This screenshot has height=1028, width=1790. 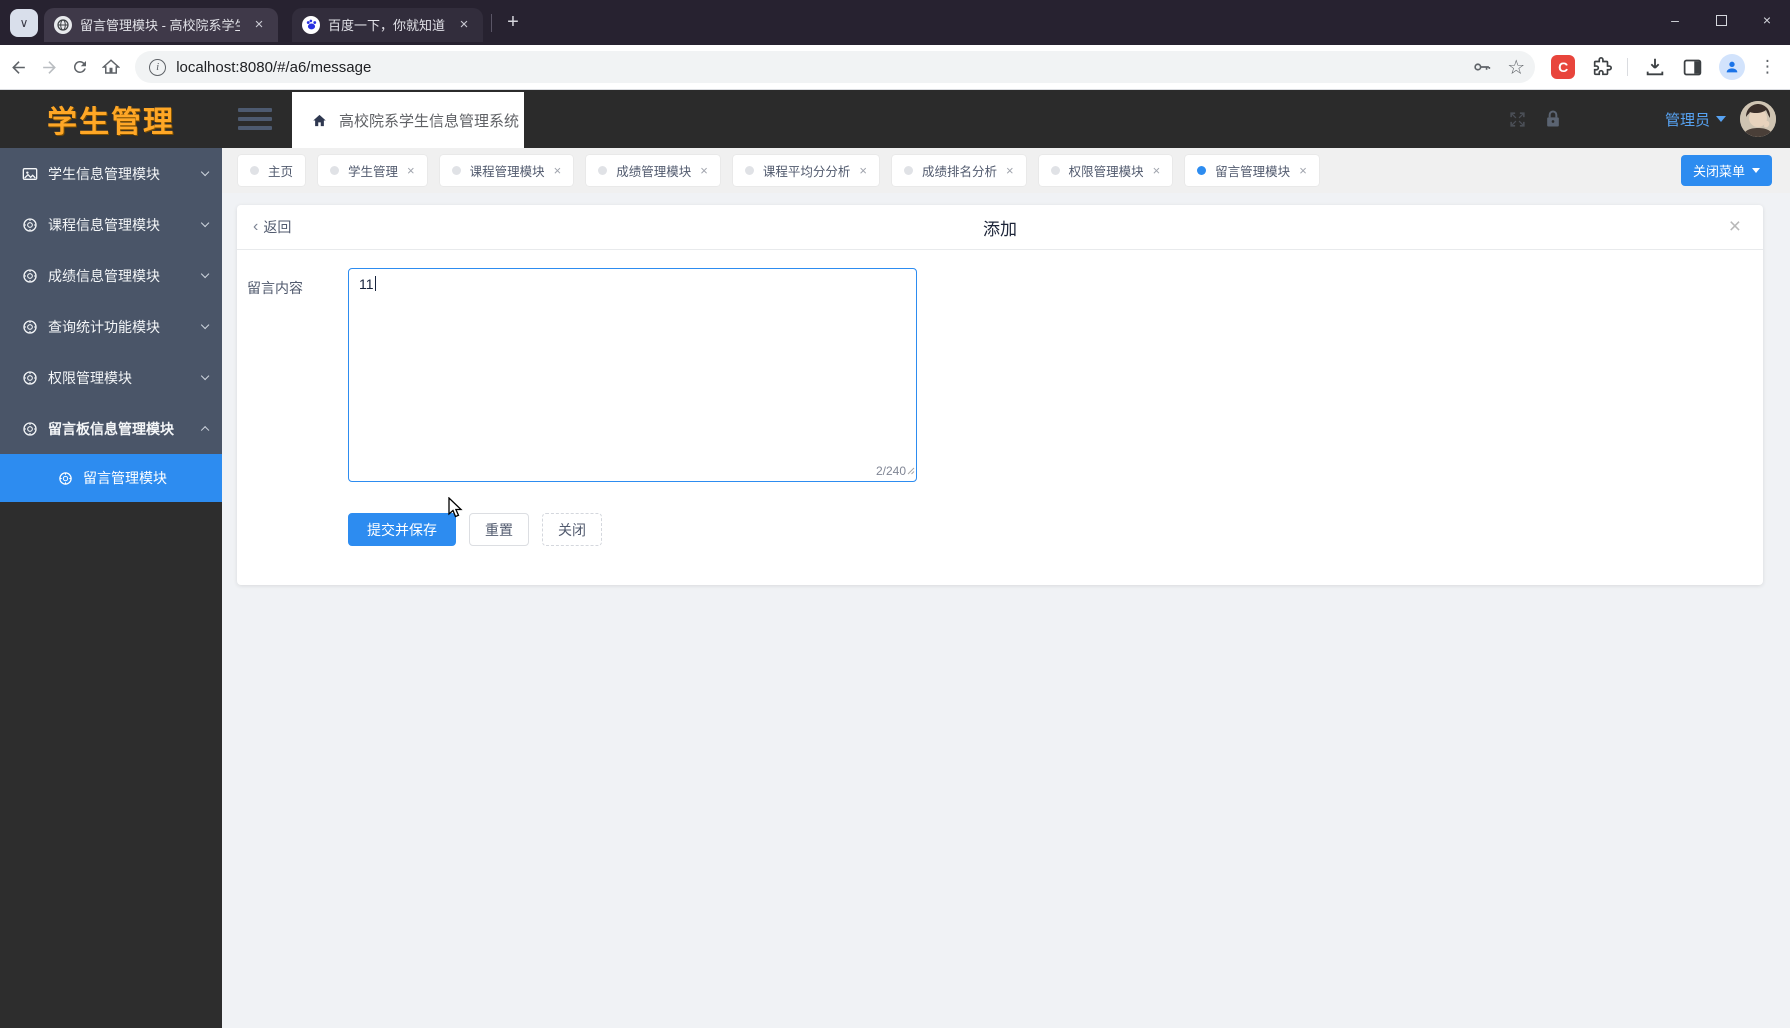 What do you see at coordinates (24, 22) in the screenshot?
I see `tab-search-chevron-icon: ∨` at bounding box center [24, 22].